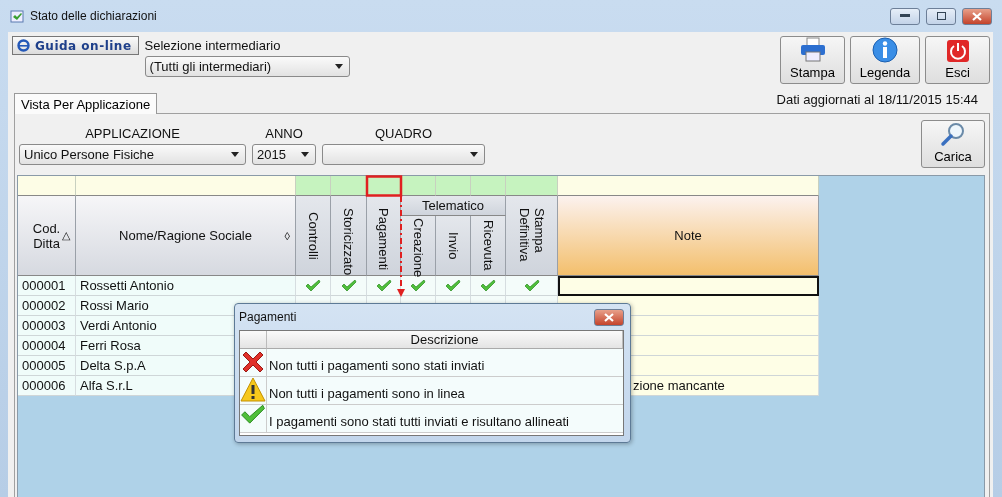 The width and height of the screenshot is (1002, 497). I want to click on column-header: Ricevuta, so click(488, 246).